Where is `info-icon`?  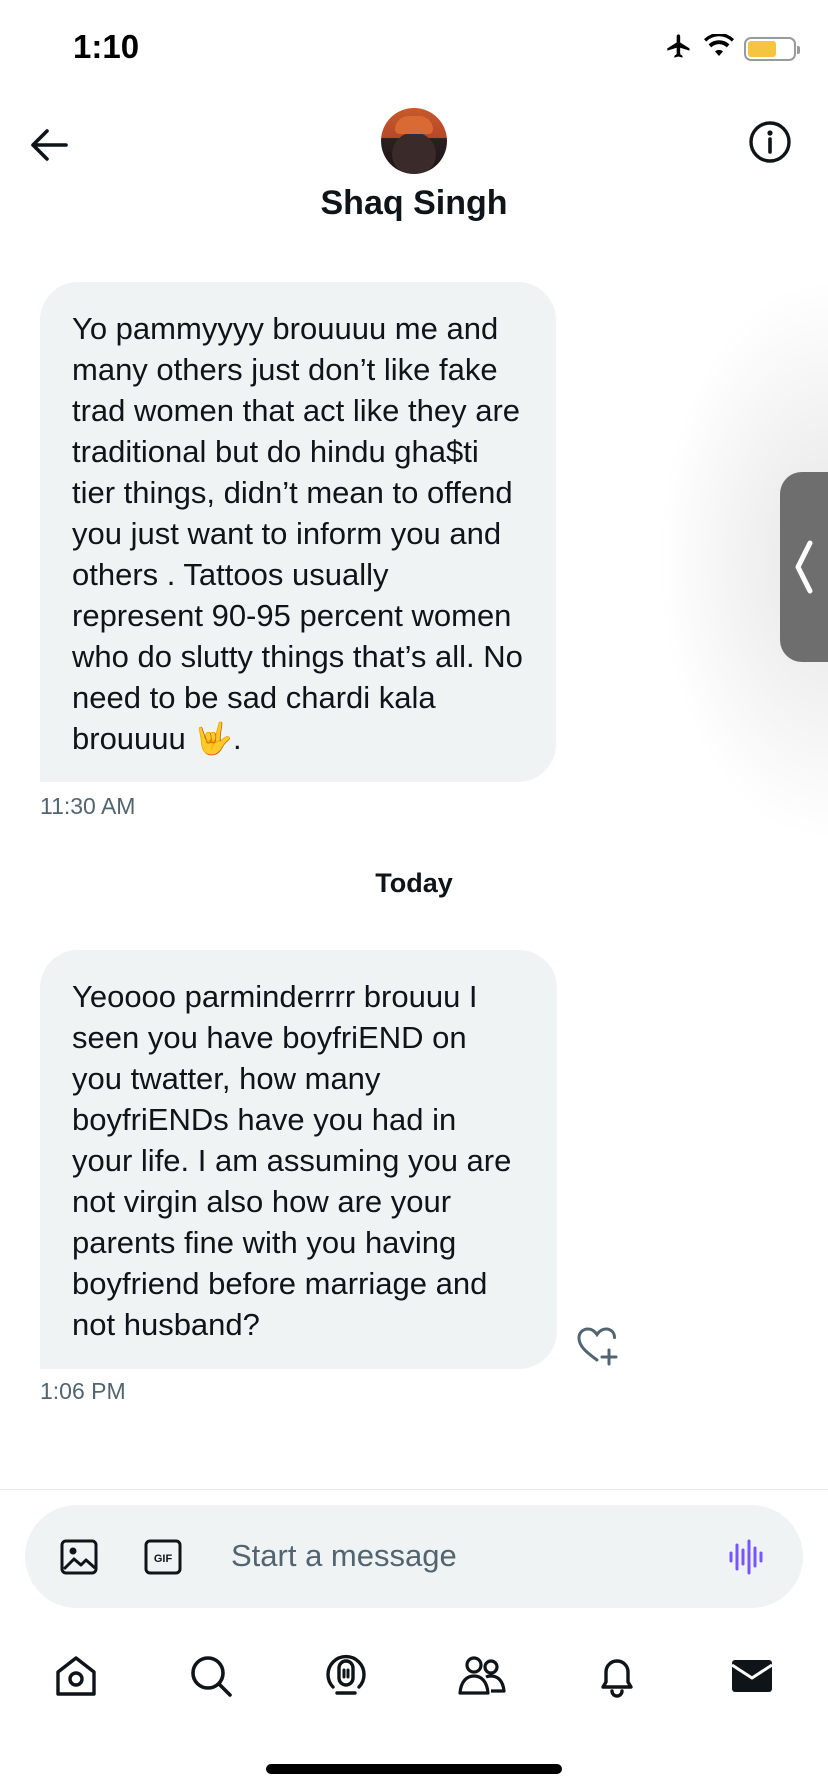
info-icon is located at coordinates (770, 142).